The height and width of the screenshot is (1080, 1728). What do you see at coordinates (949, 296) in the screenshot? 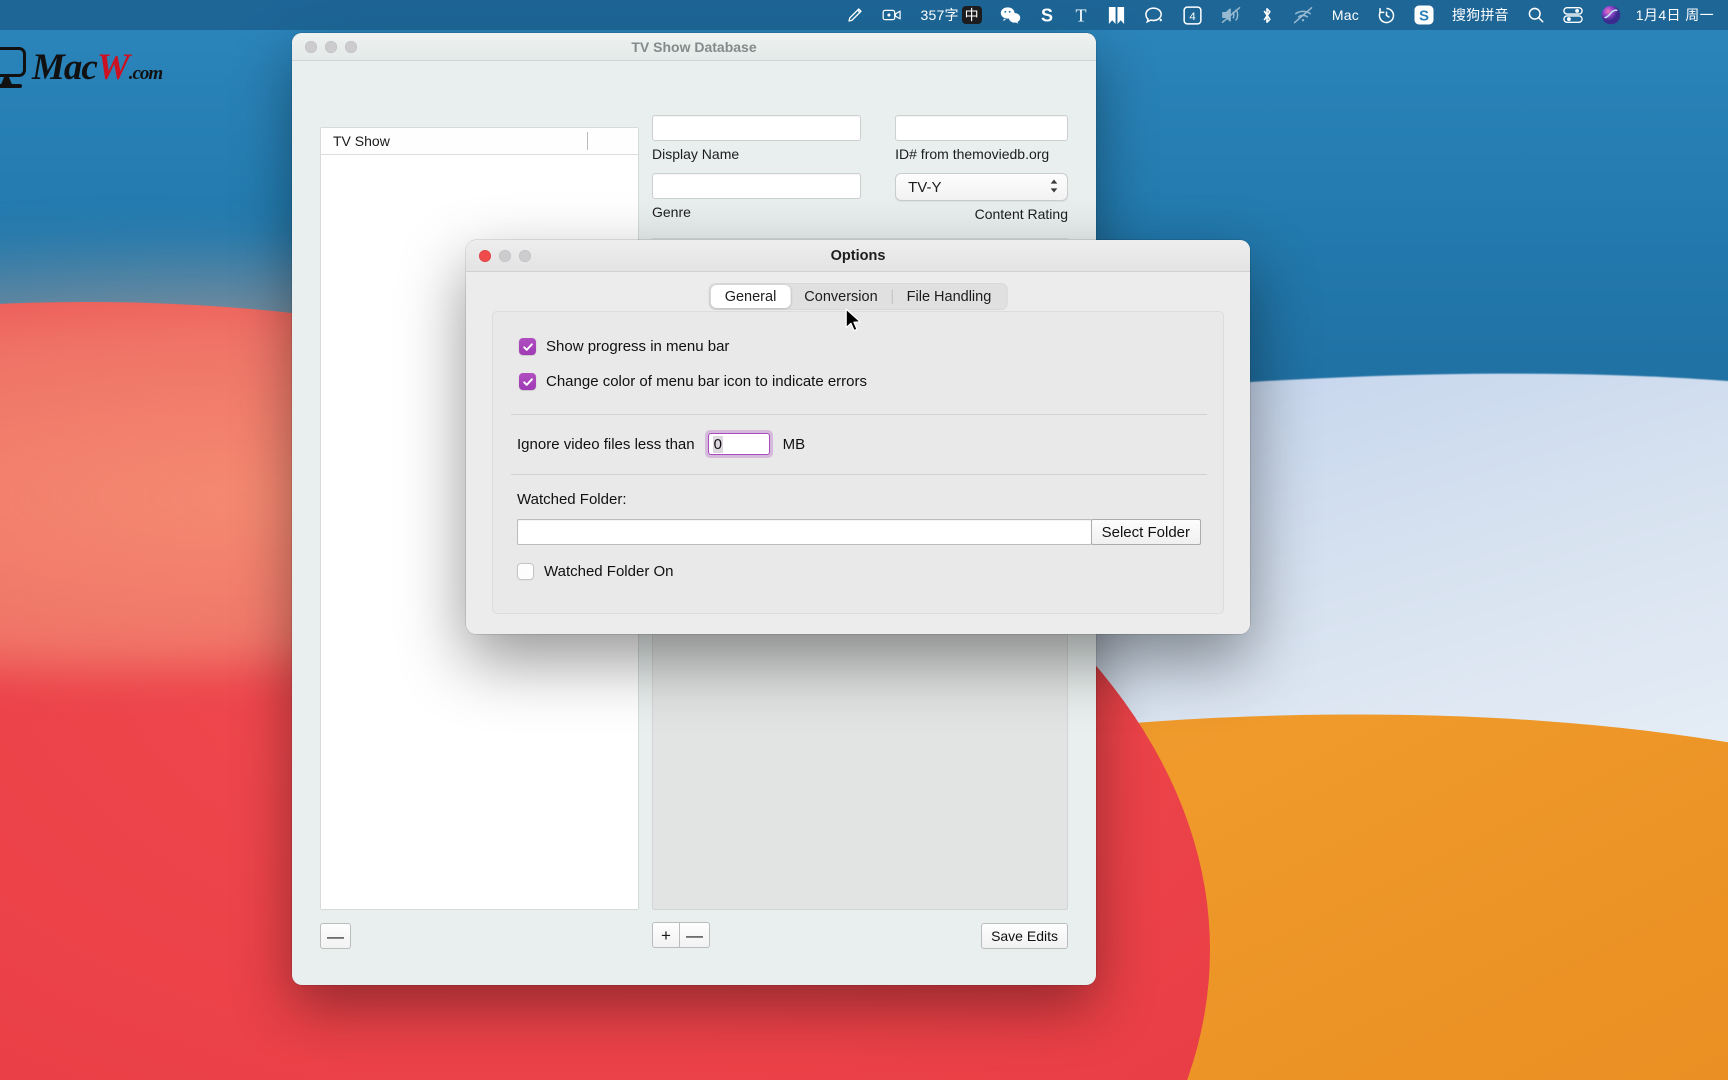
I see `tab-file-handling: File Handling` at bounding box center [949, 296].